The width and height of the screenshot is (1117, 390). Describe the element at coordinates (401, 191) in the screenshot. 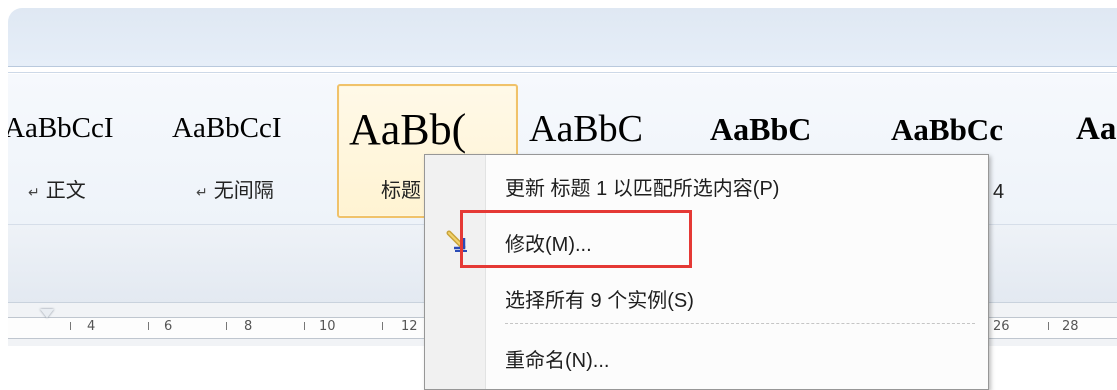

I see `style-label-text: 标题` at that location.